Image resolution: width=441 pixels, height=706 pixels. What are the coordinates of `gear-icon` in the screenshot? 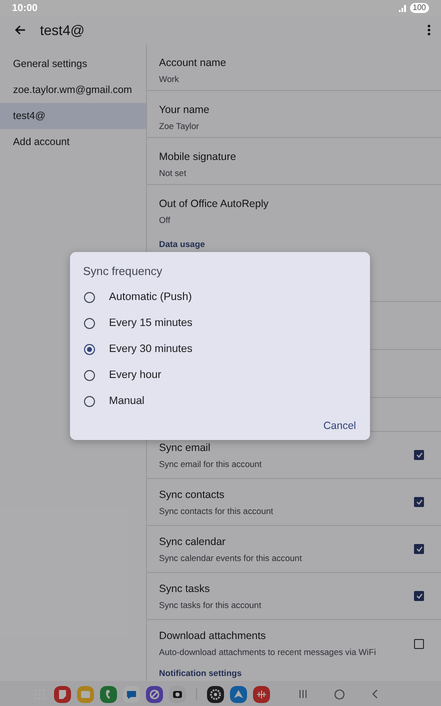 It's located at (215, 694).